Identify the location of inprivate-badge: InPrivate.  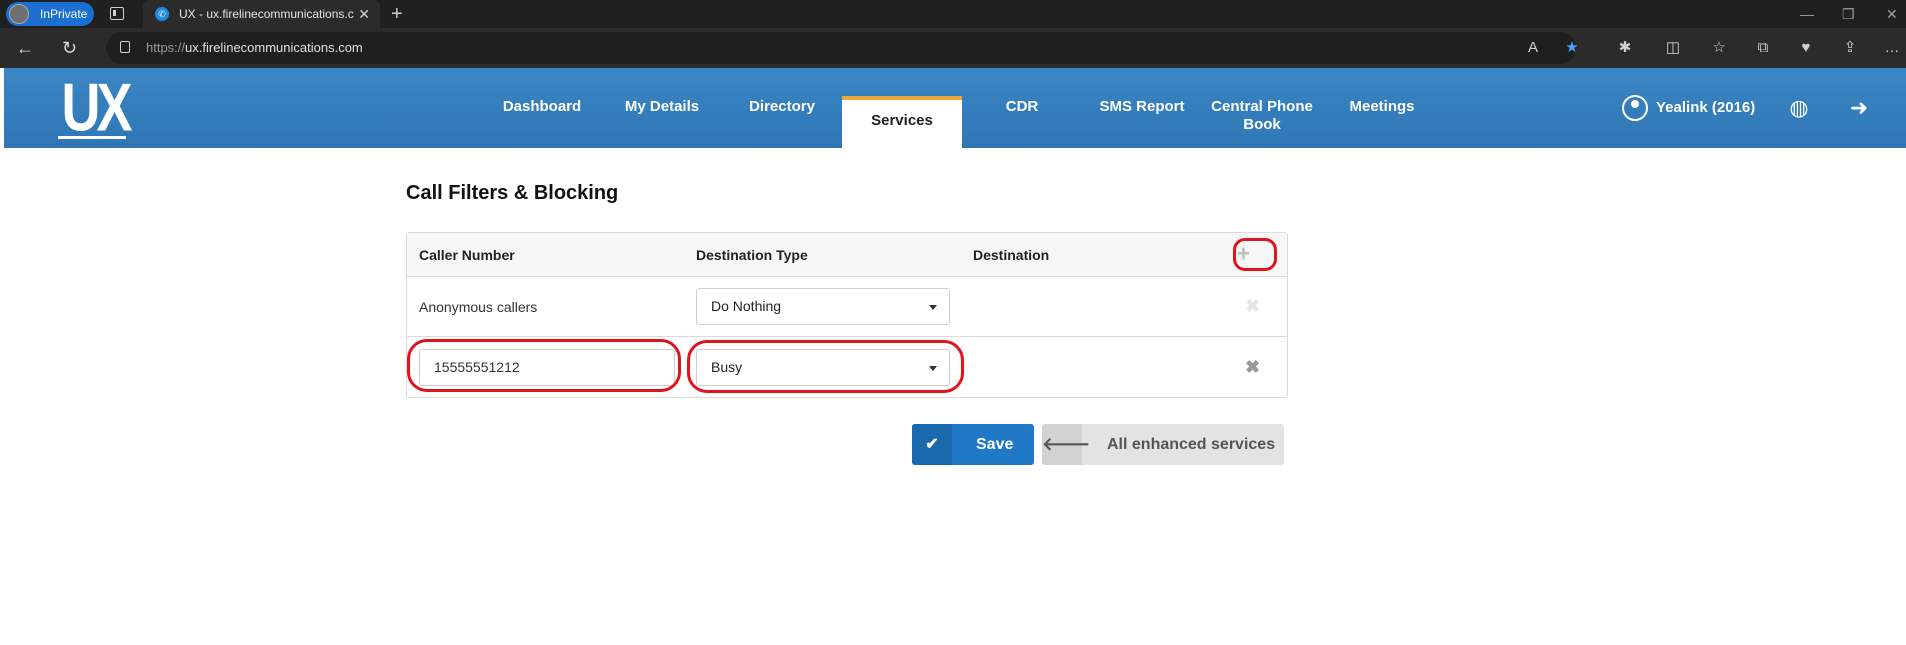
(50, 14).